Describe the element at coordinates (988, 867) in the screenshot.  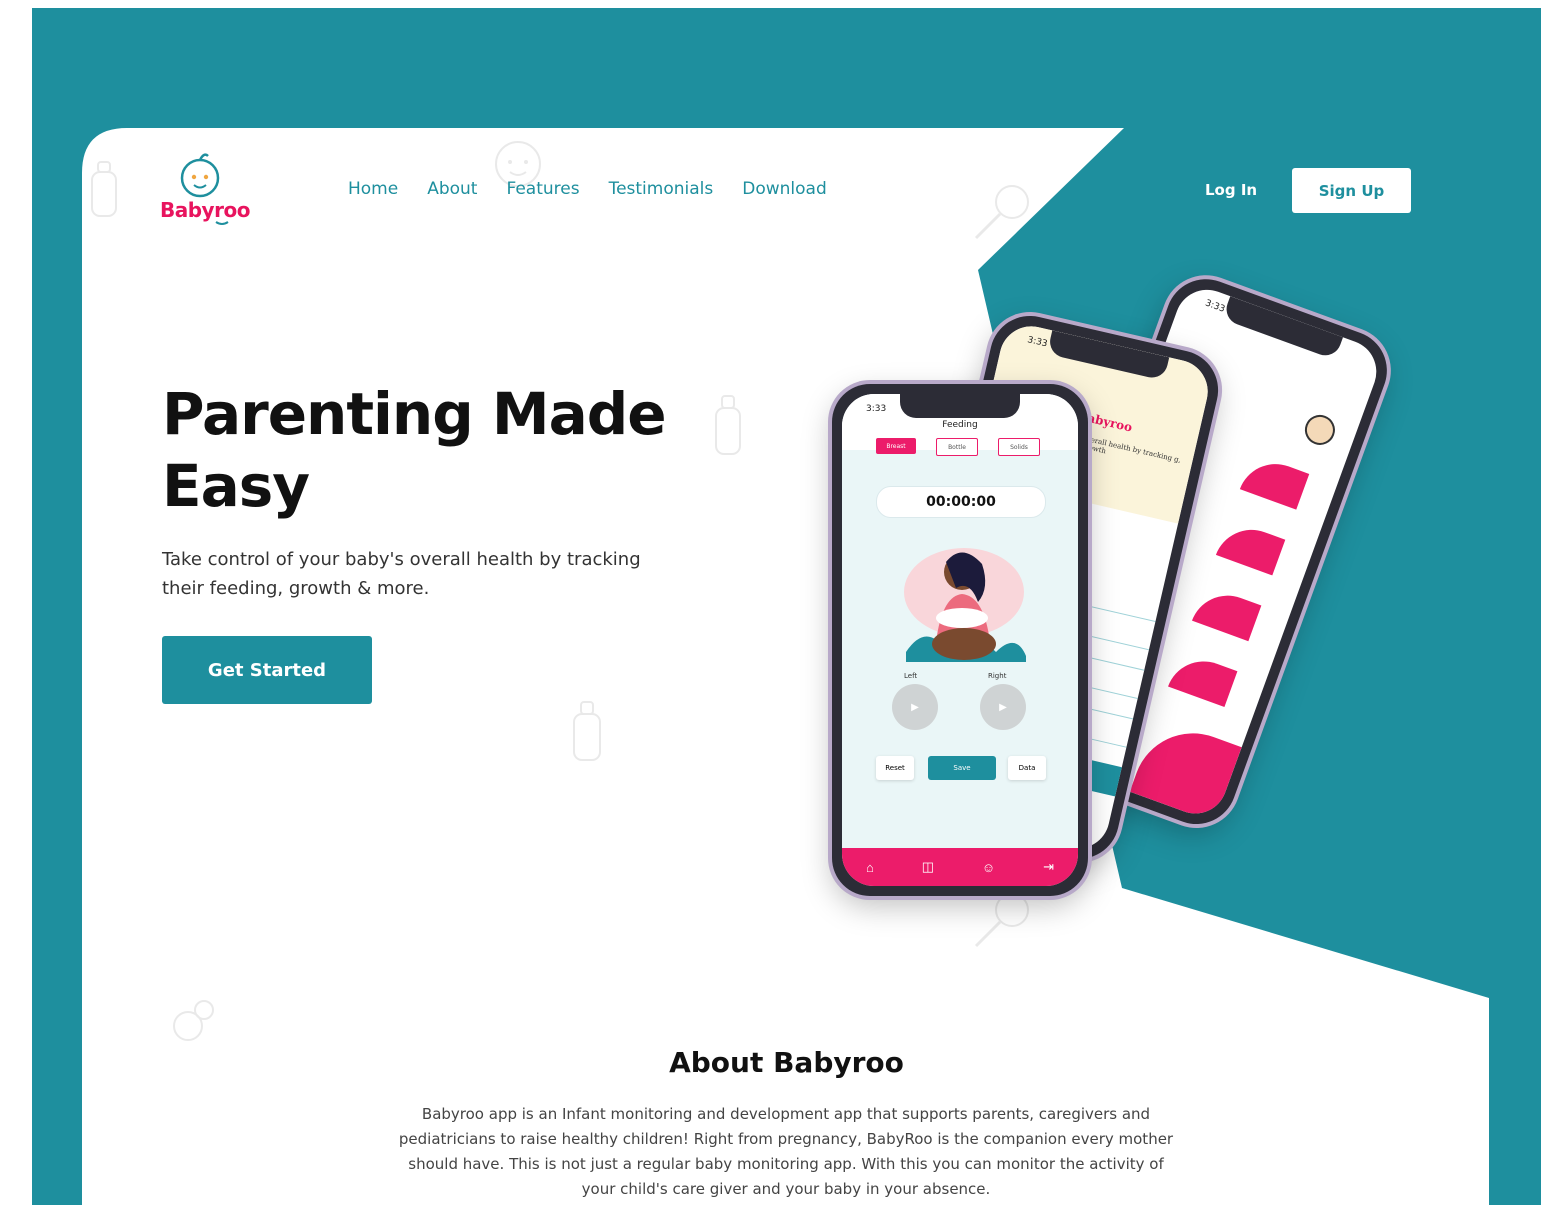
I see `baby-icon: ☺` at that location.